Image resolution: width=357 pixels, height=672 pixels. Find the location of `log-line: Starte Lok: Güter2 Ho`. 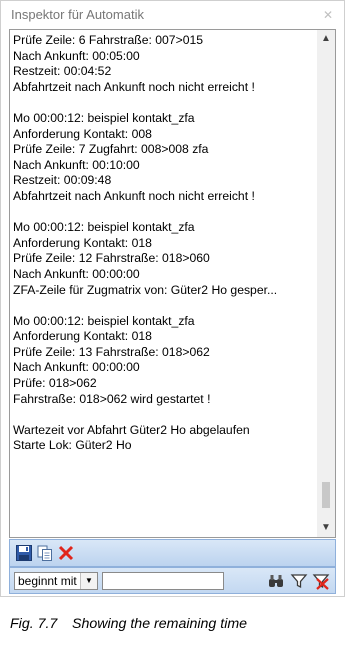

log-line: Starte Lok: Güter2 Ho is located at coordinates (72, 445).